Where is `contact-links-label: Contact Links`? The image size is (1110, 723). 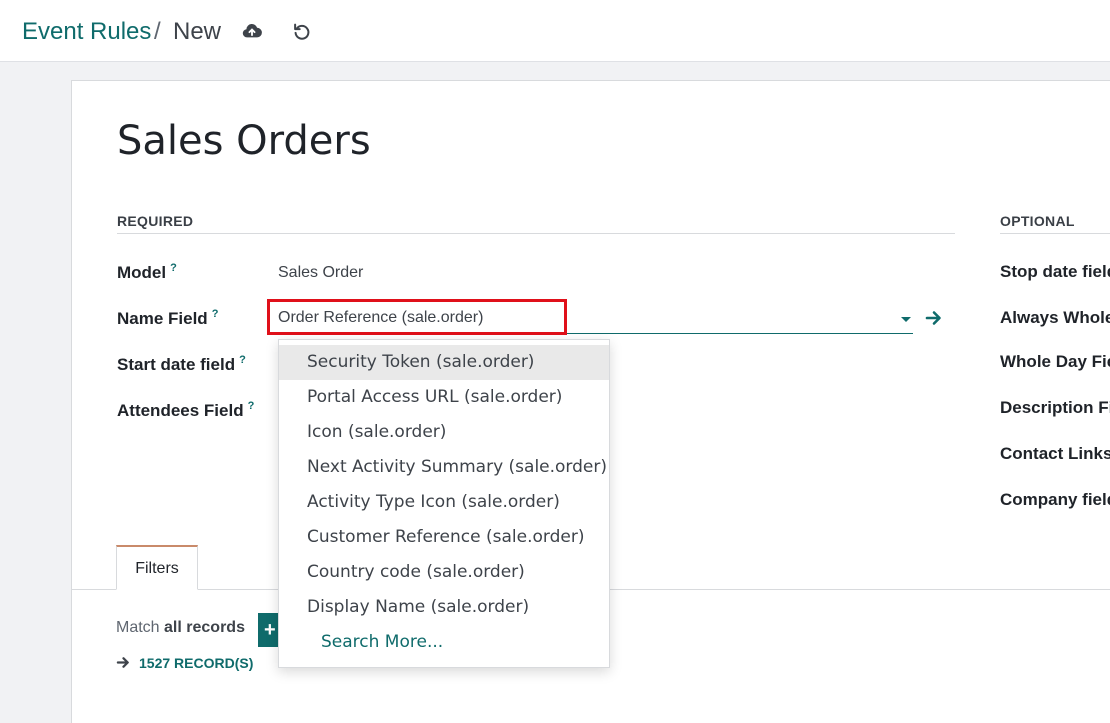 contact-links-label: Contact Links is located at coordinates (1055, 453).